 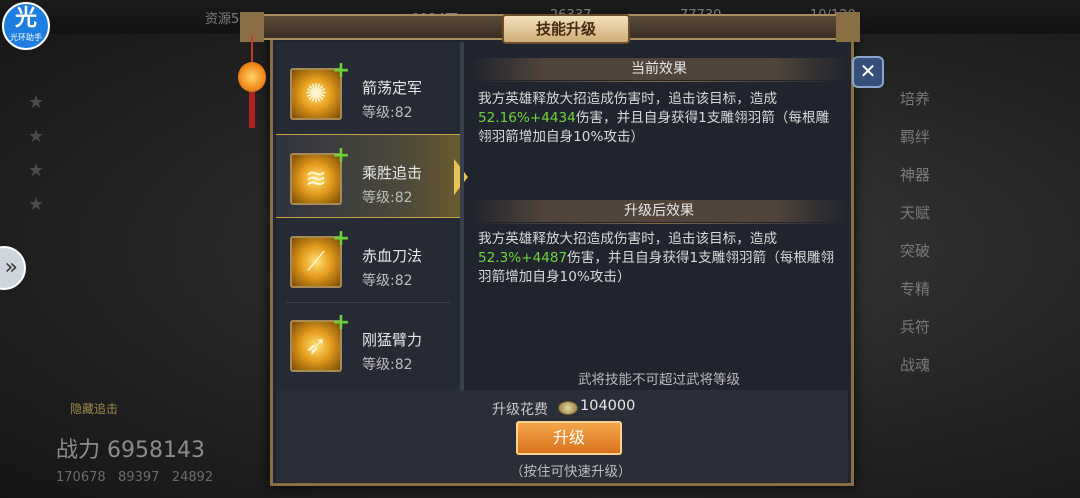 What do you see at coordinates (462, 216) in the screenshot?
I see `panel-separator` at bounding box center [462, 216].